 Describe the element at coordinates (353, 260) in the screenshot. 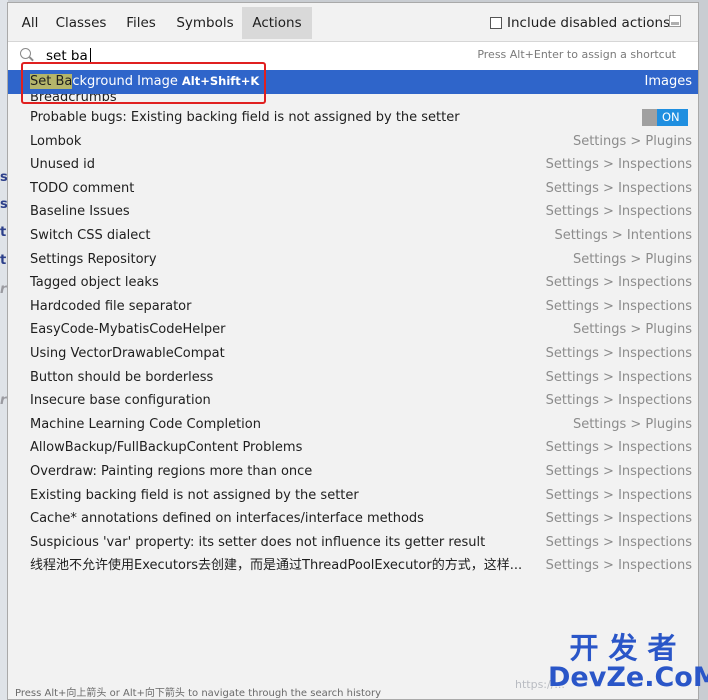

I see `list-item: Settings Repository Settings > Plugins` at that location.